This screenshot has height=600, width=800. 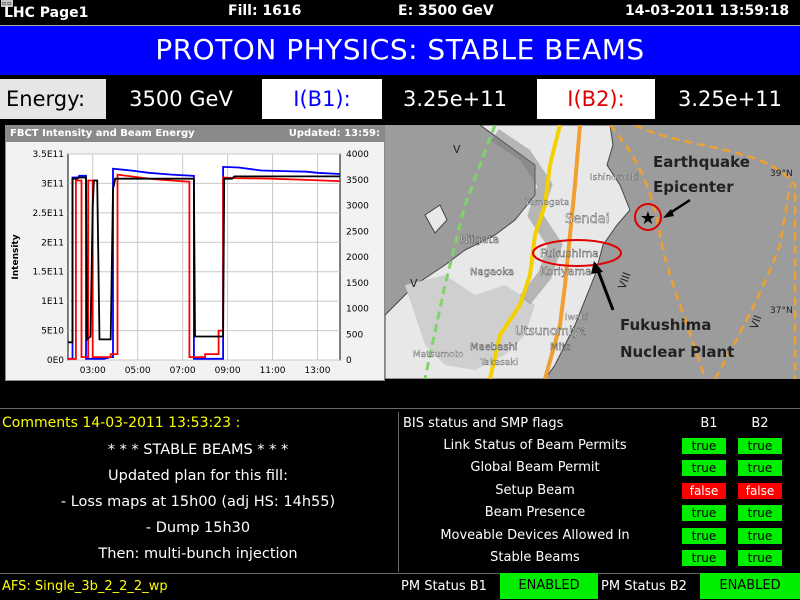 What do you see at coordinates (52, 243) in the screenshot?
I see `y-tick-label: 2E11` at bounding box center [52, 243].